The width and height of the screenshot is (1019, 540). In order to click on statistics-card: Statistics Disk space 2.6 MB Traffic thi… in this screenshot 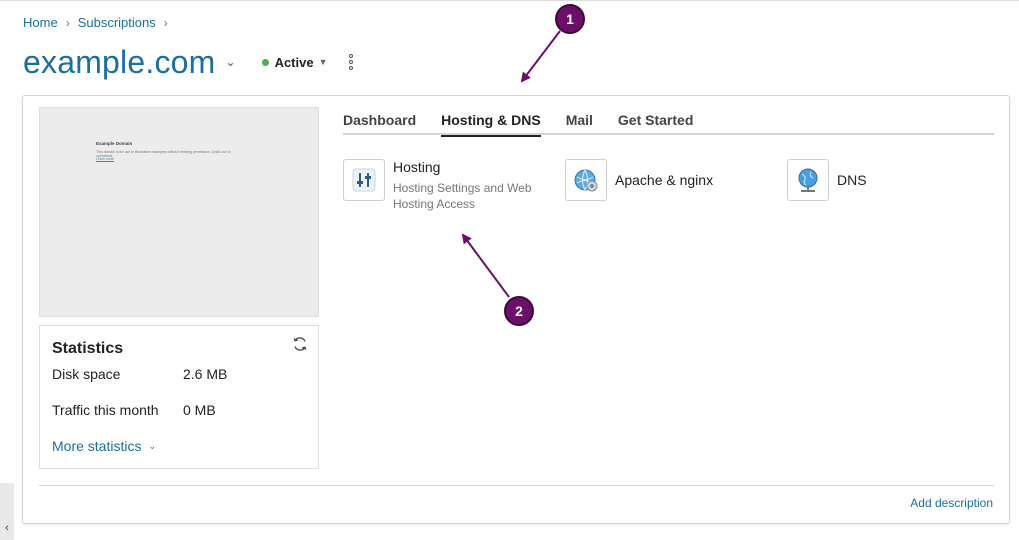, I will do `click(179, 397)`.